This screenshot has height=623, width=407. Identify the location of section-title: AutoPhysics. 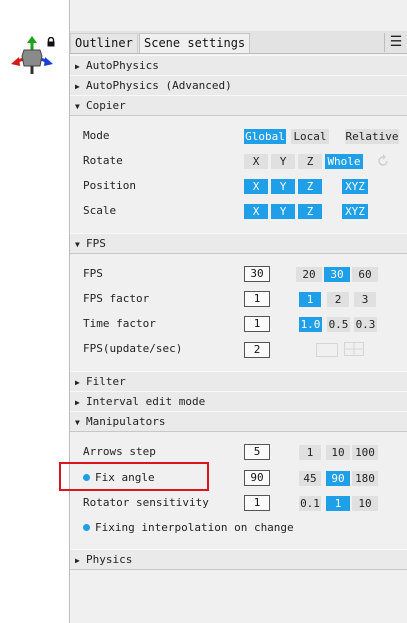
(122, 65).